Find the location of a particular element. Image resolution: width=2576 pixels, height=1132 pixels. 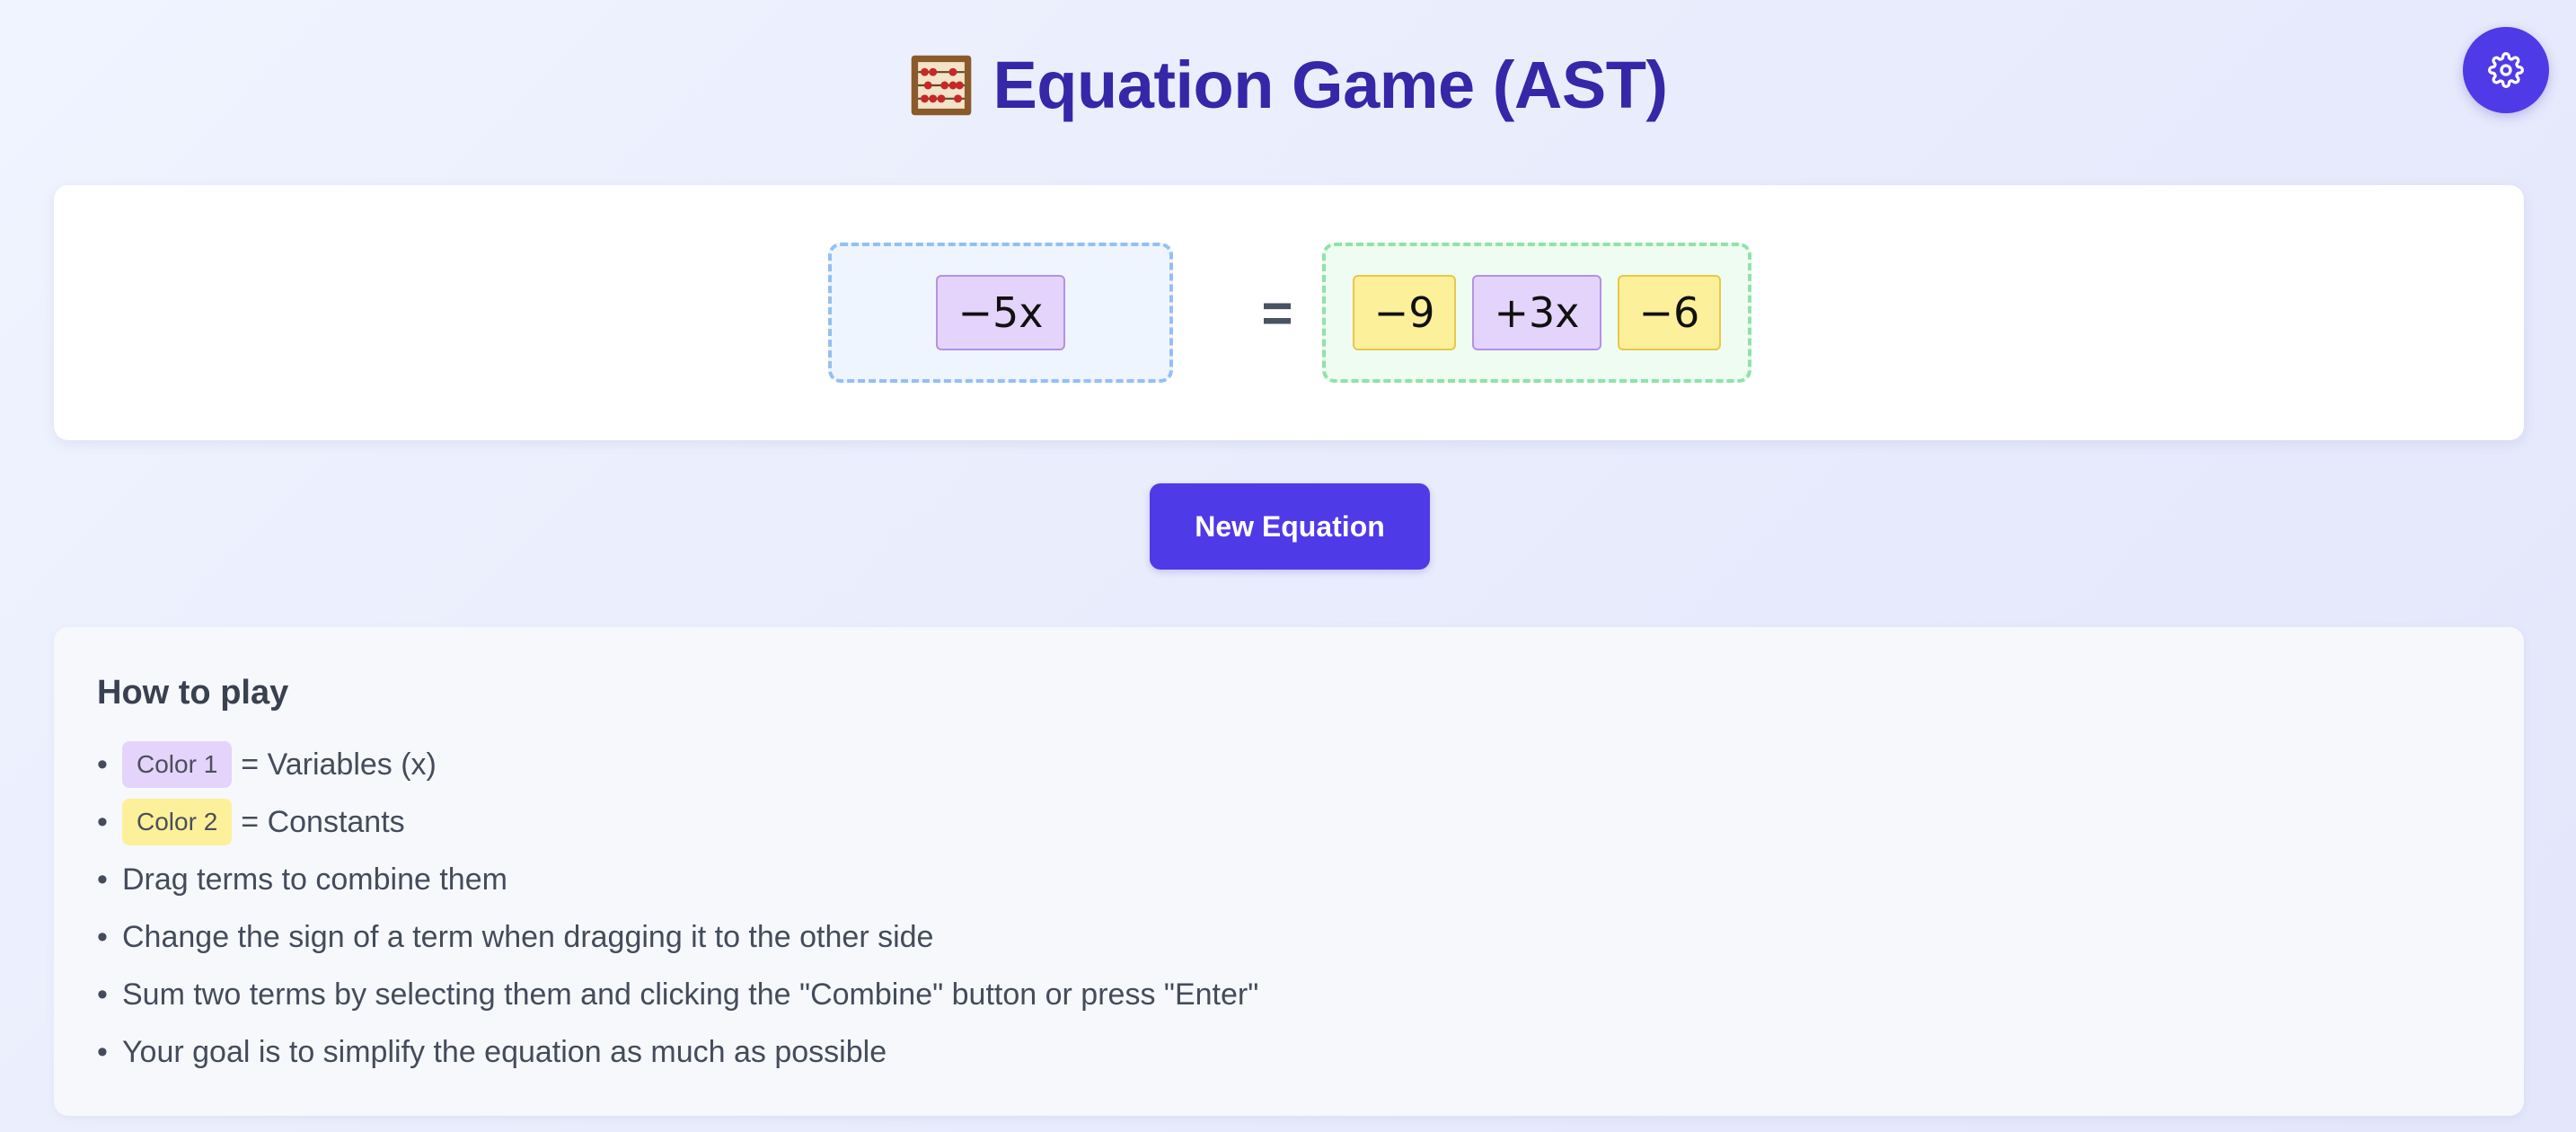

term-constant: −6 is located at coordinates (1669, 312).